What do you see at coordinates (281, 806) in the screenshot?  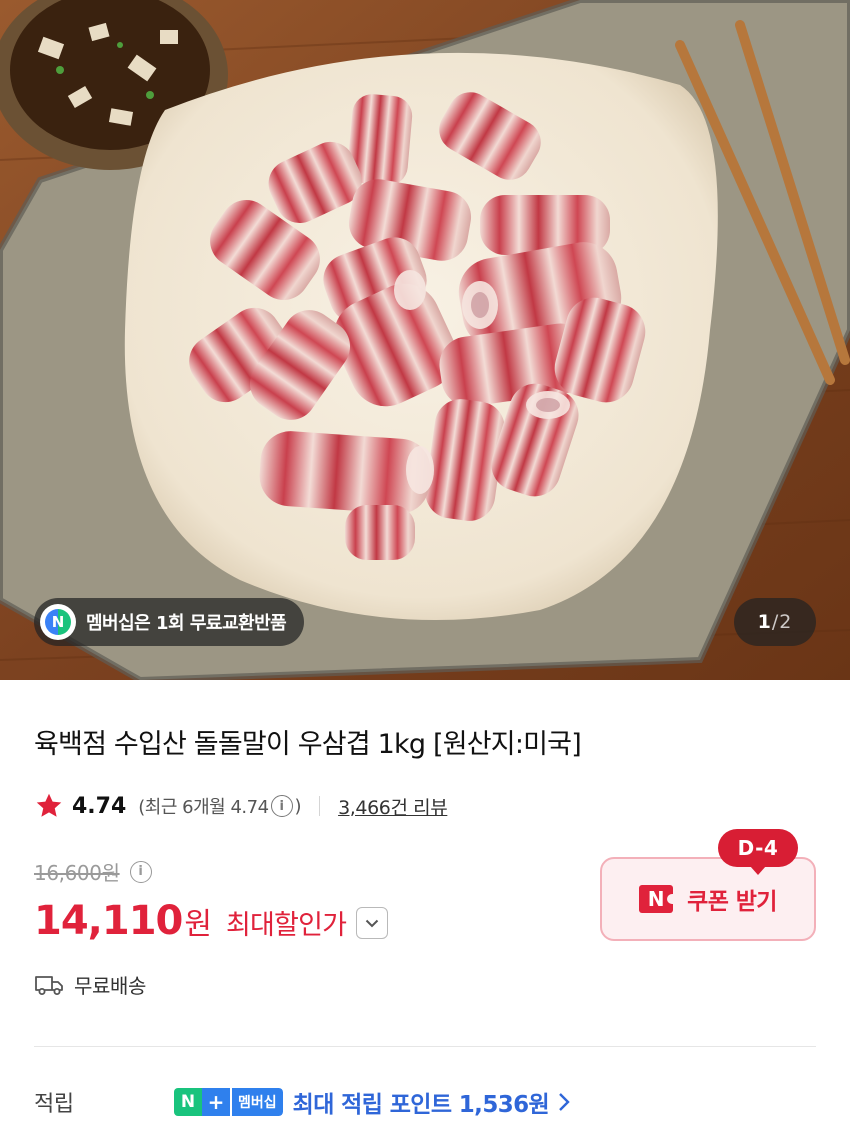 I see `info-icon: i` at bounding box center [281, 806].